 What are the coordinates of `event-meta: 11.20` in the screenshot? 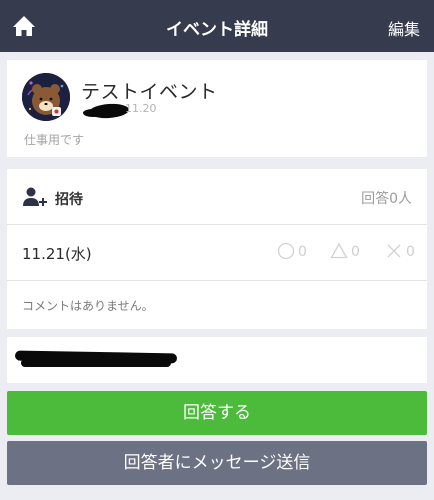 It's located at (126, 111).